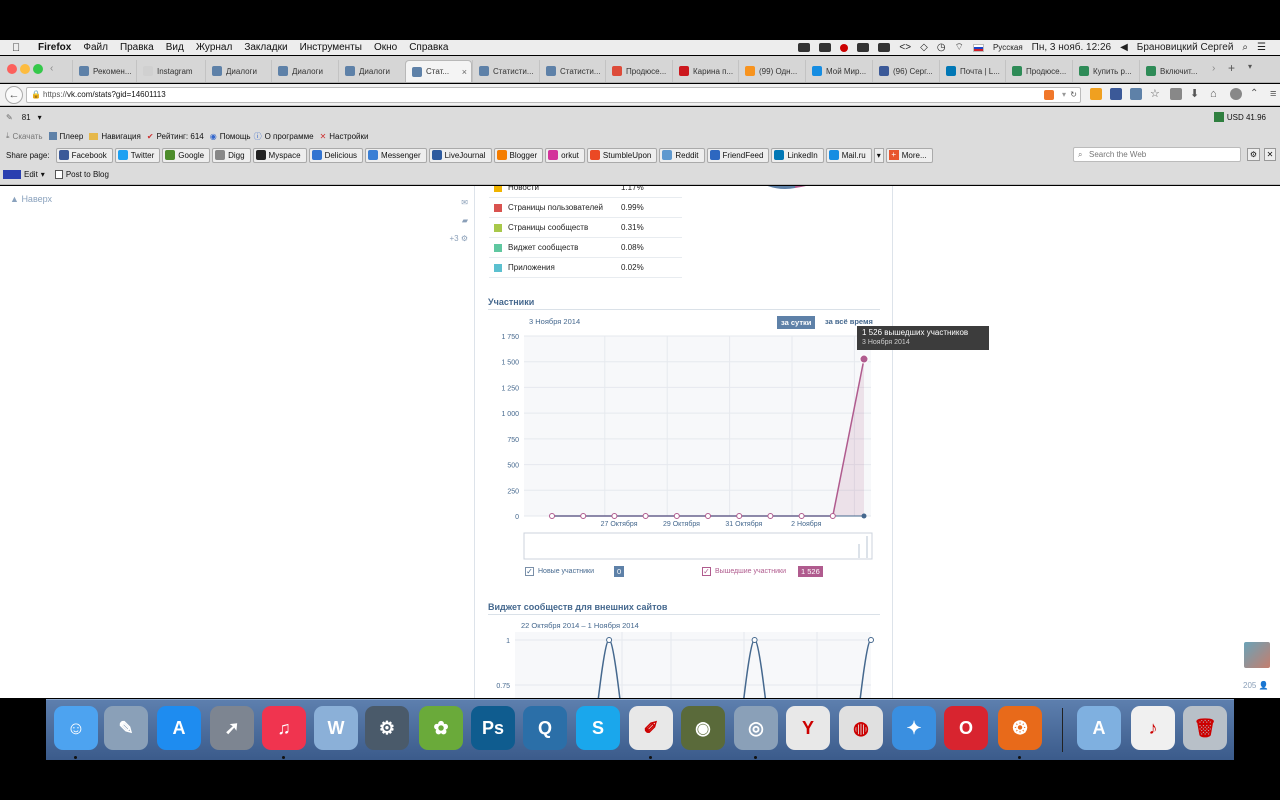  Describe the element at coordinates (861, 728) in the screenshot. I see `chrome-icon: ◍` at that location.